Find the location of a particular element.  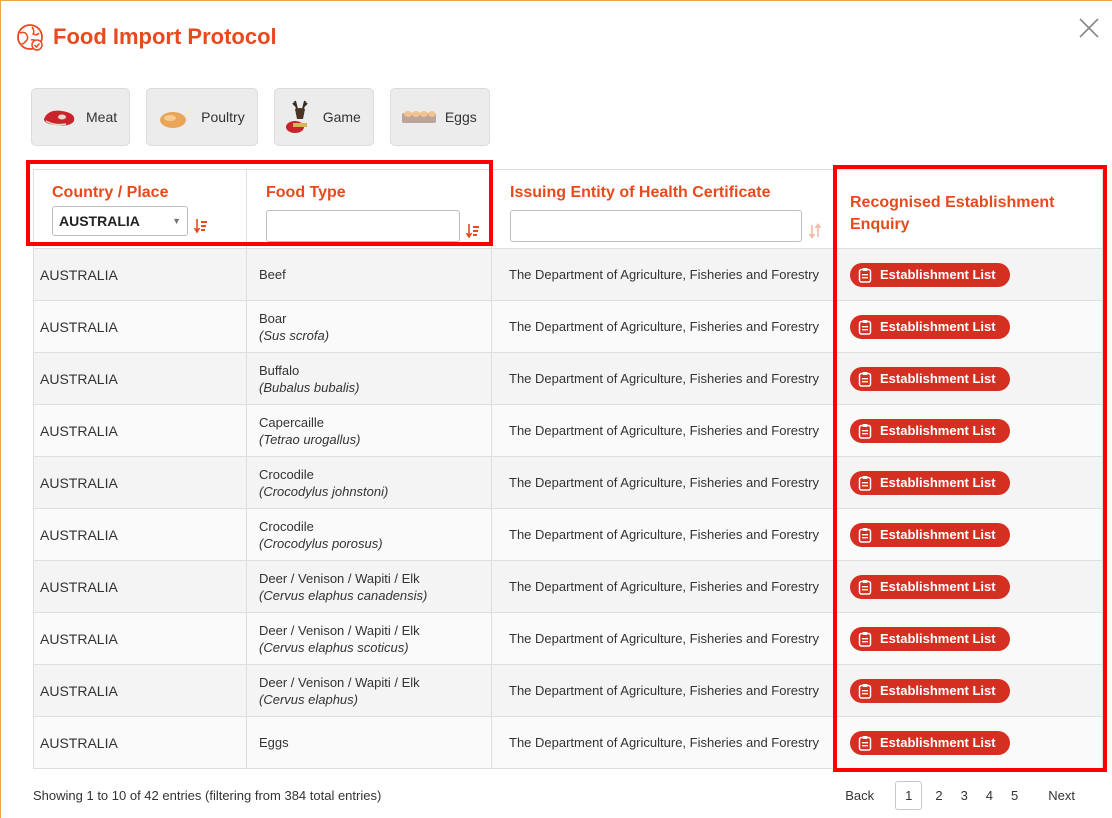

food-name: Boar is located at coordinates (273, 318).